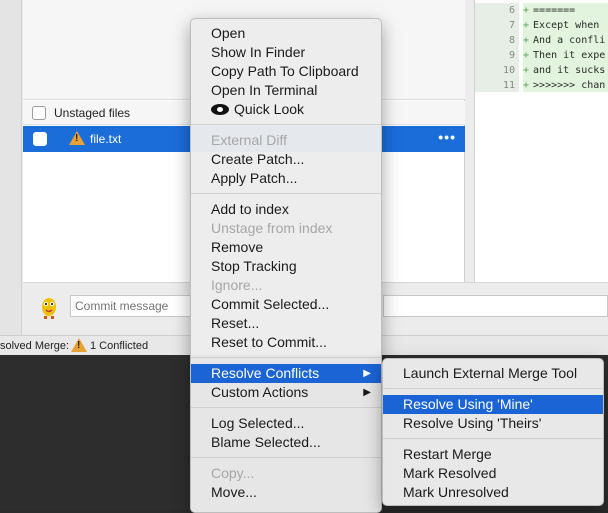 The height and width of the screenshot is (513, 608). I want to click on diff-line-text: + >>>>>>> chan, so click(565, 85).